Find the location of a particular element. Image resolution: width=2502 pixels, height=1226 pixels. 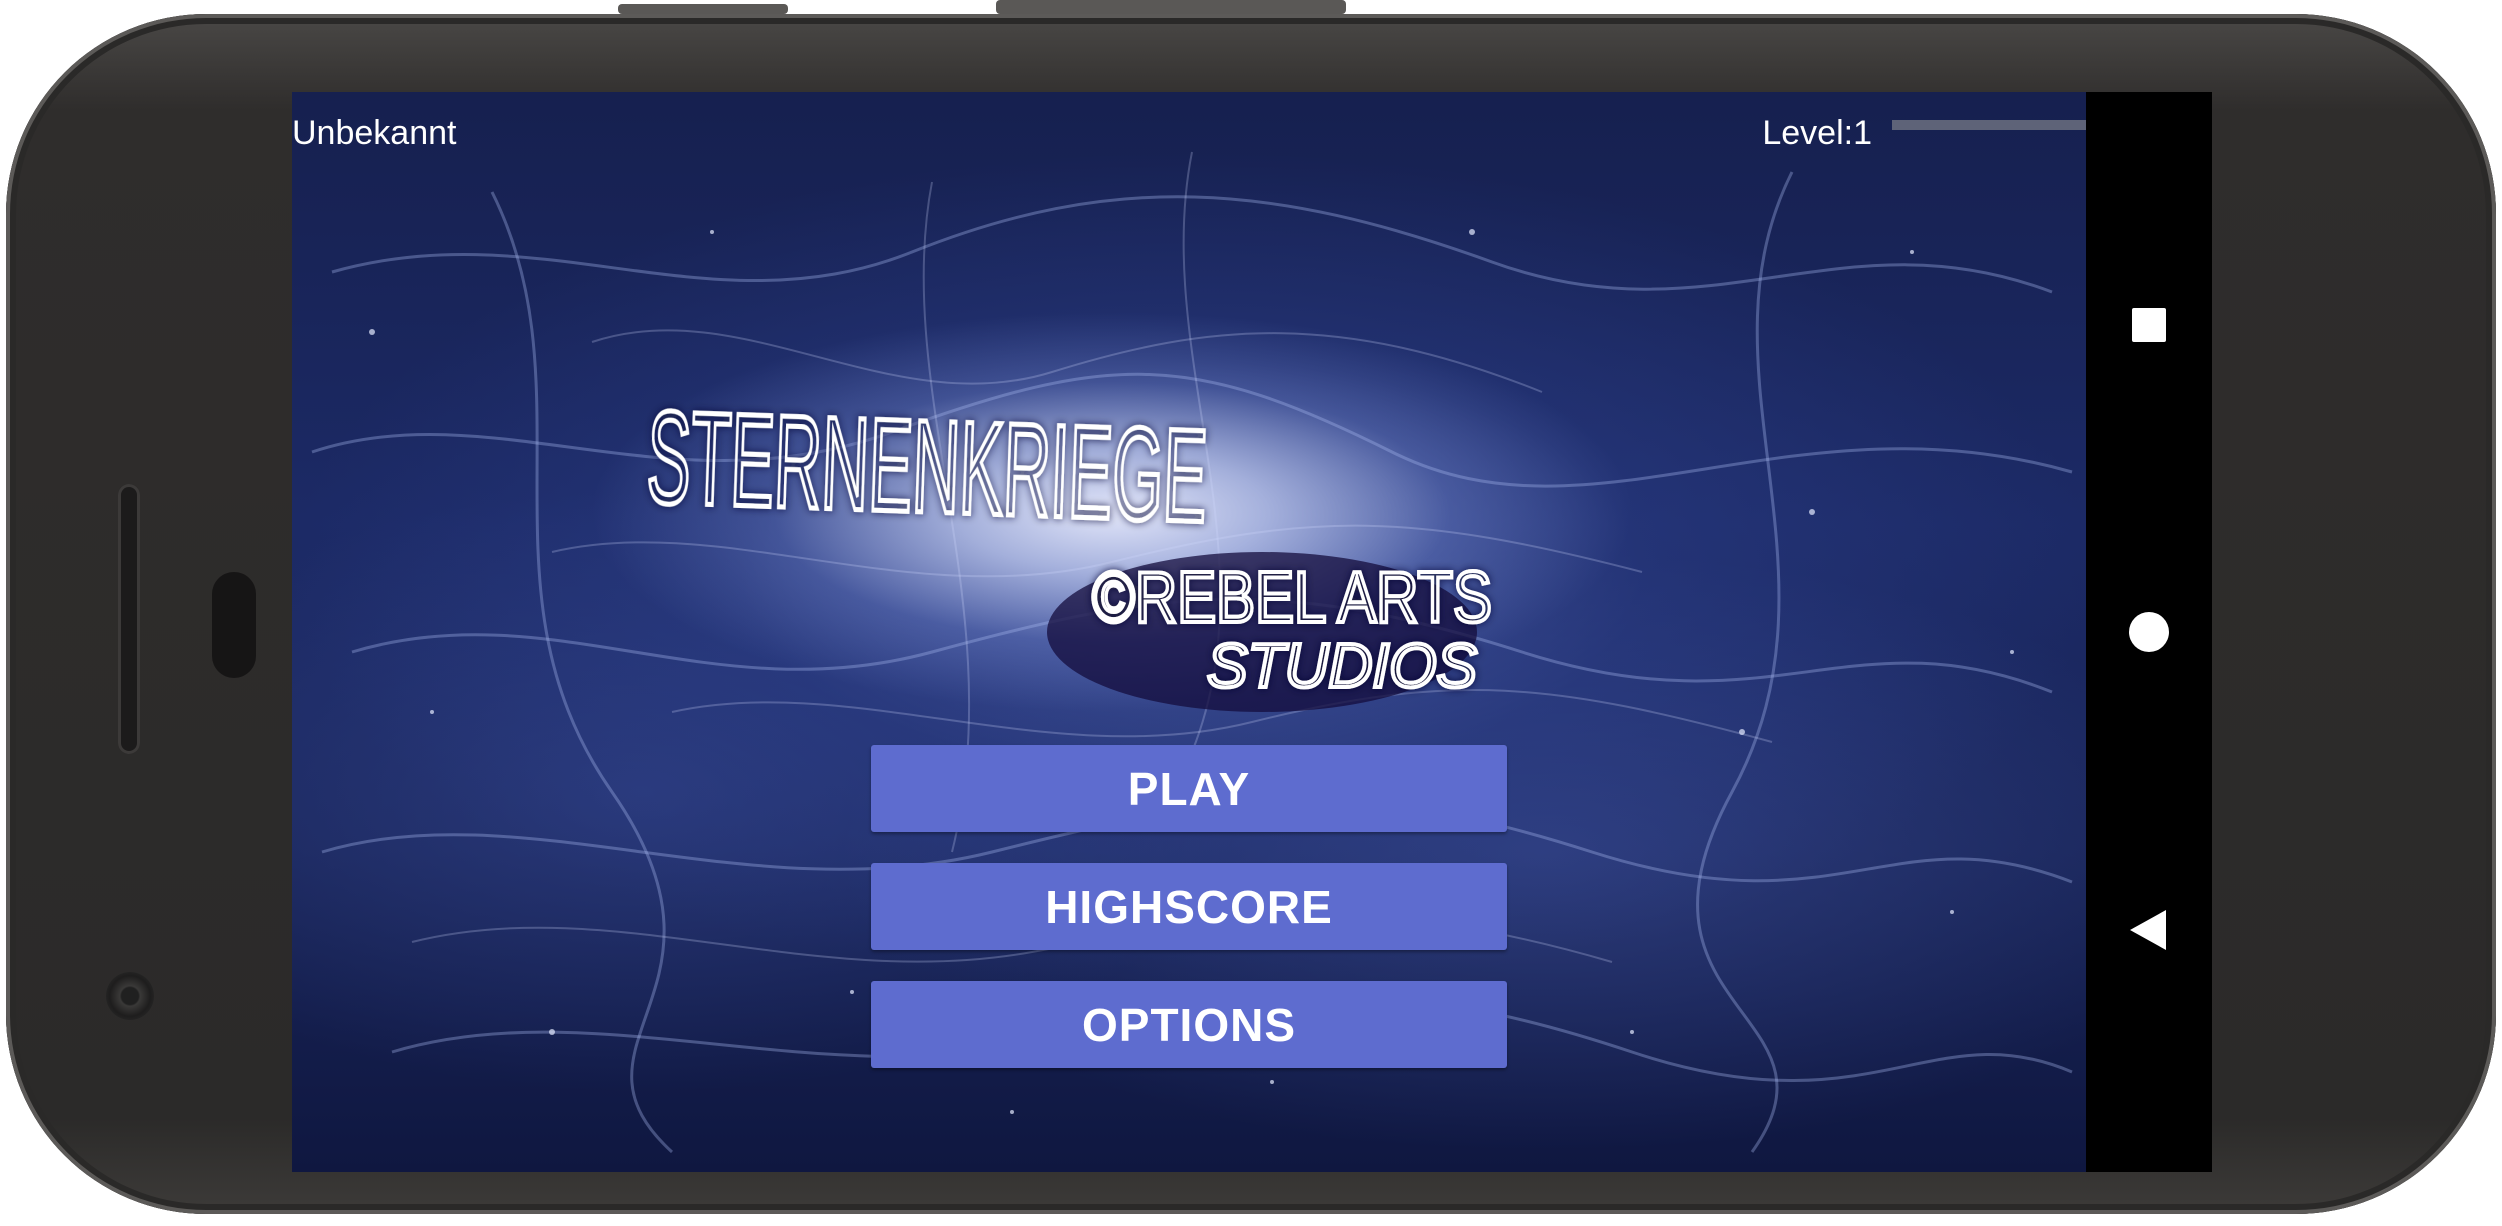

circle-icon is located at coordinates (2149, 632).